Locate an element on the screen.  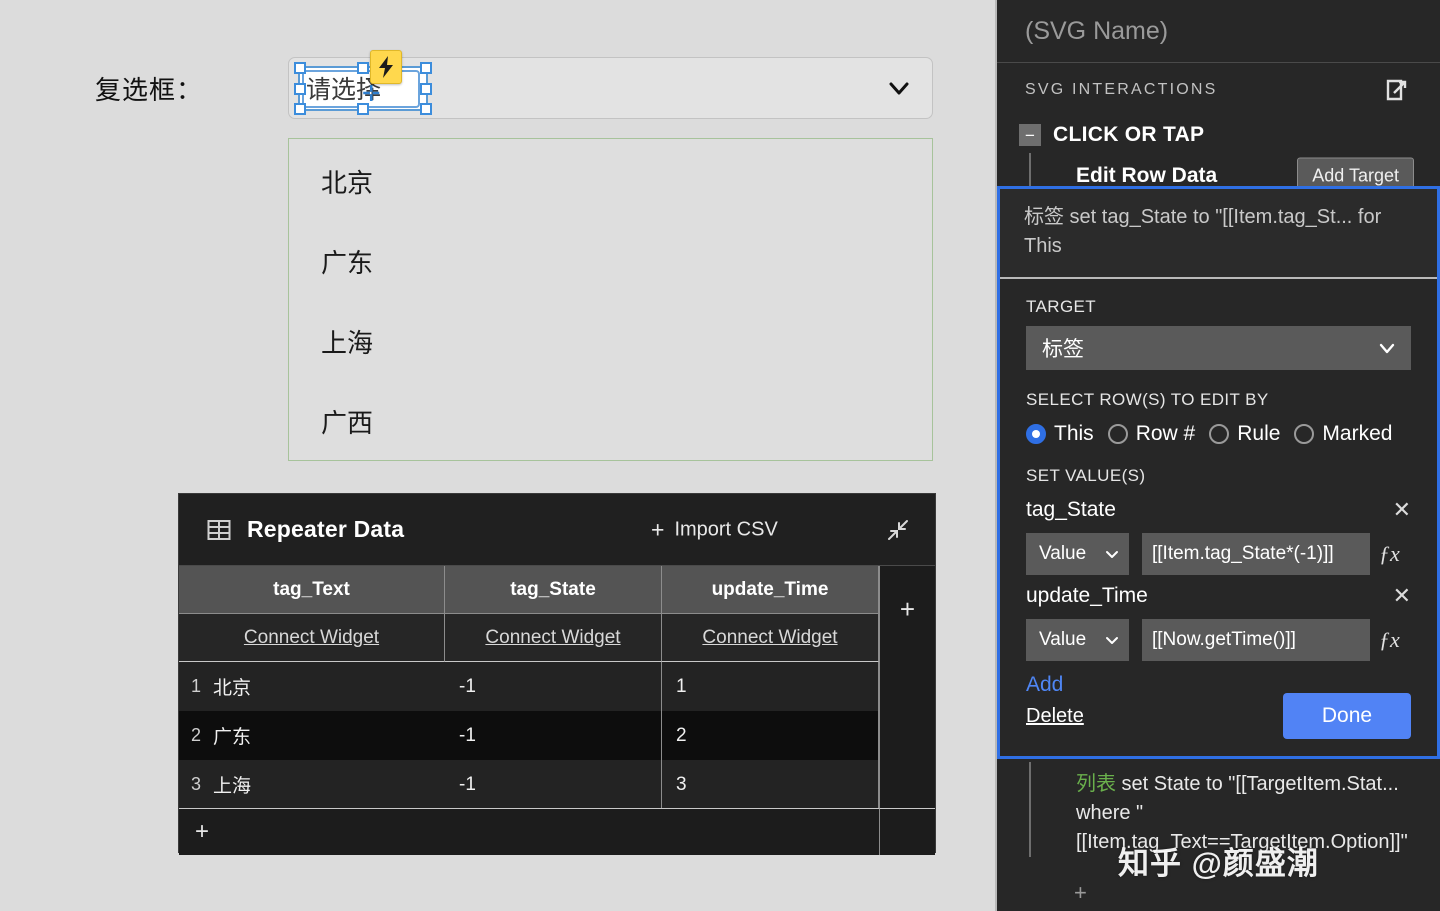
event-name: CLICK OR TAP is located at coordinates (1129, 134).